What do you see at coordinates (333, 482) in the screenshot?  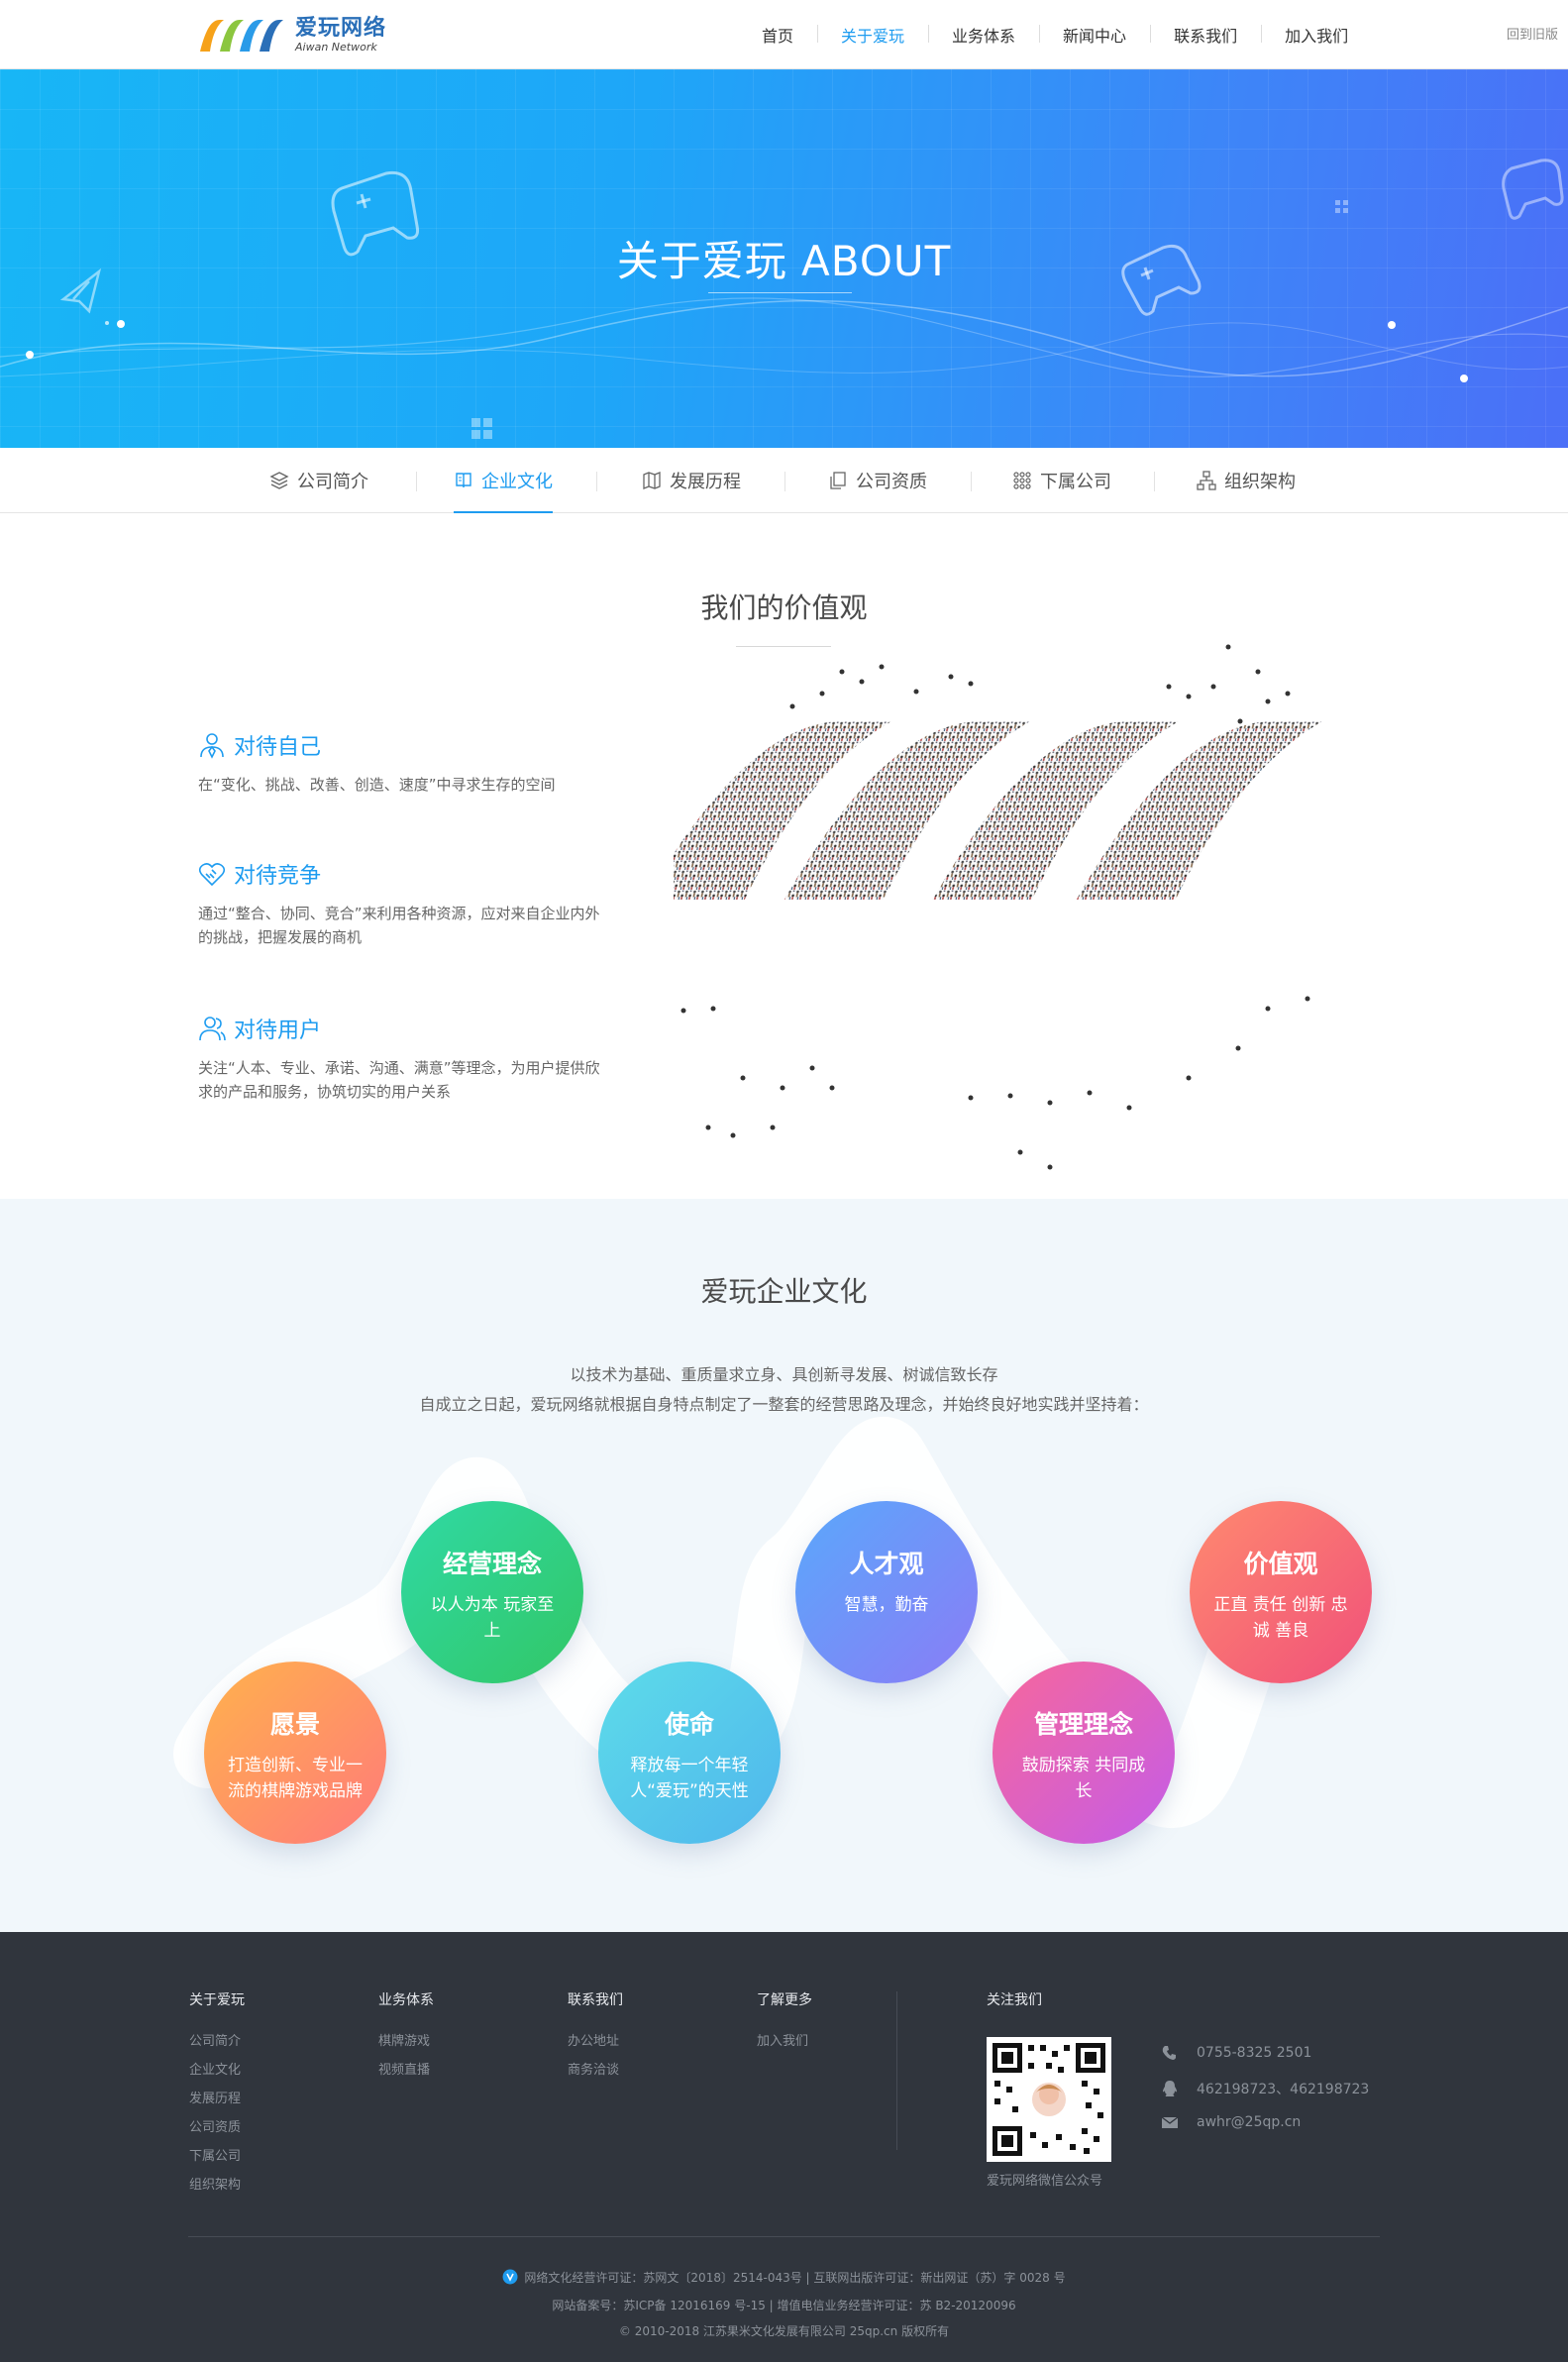 I see `tab-label: 公司简介` at bounding box center [333, 482].